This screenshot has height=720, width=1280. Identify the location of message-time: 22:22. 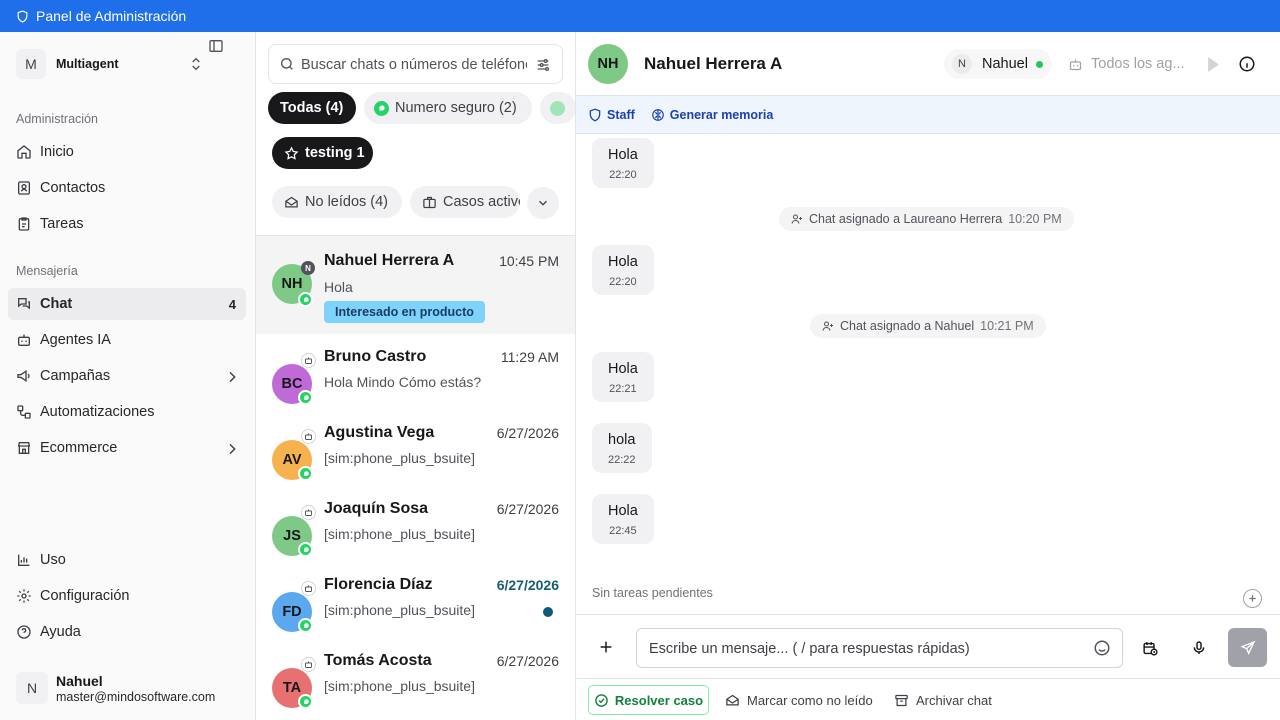
(622, 460).